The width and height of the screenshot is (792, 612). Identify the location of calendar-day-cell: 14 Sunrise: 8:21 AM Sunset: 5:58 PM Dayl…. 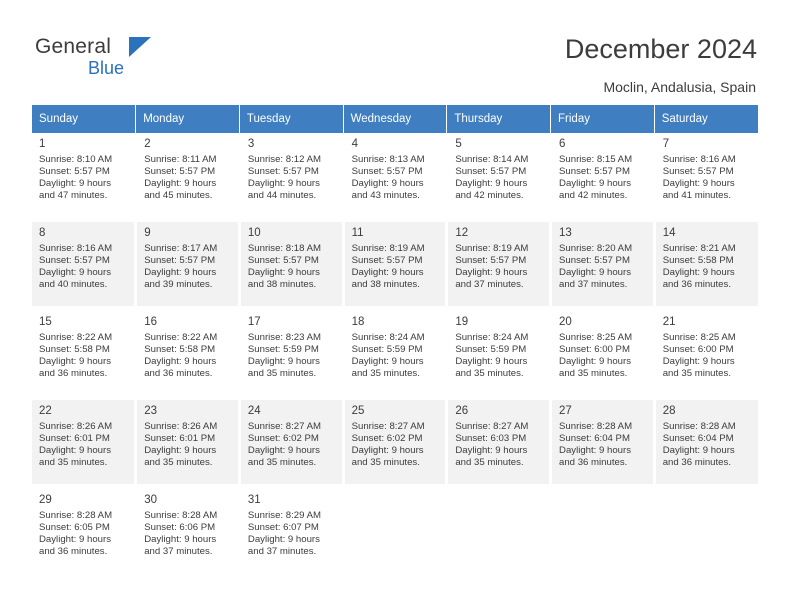
(706, 266).